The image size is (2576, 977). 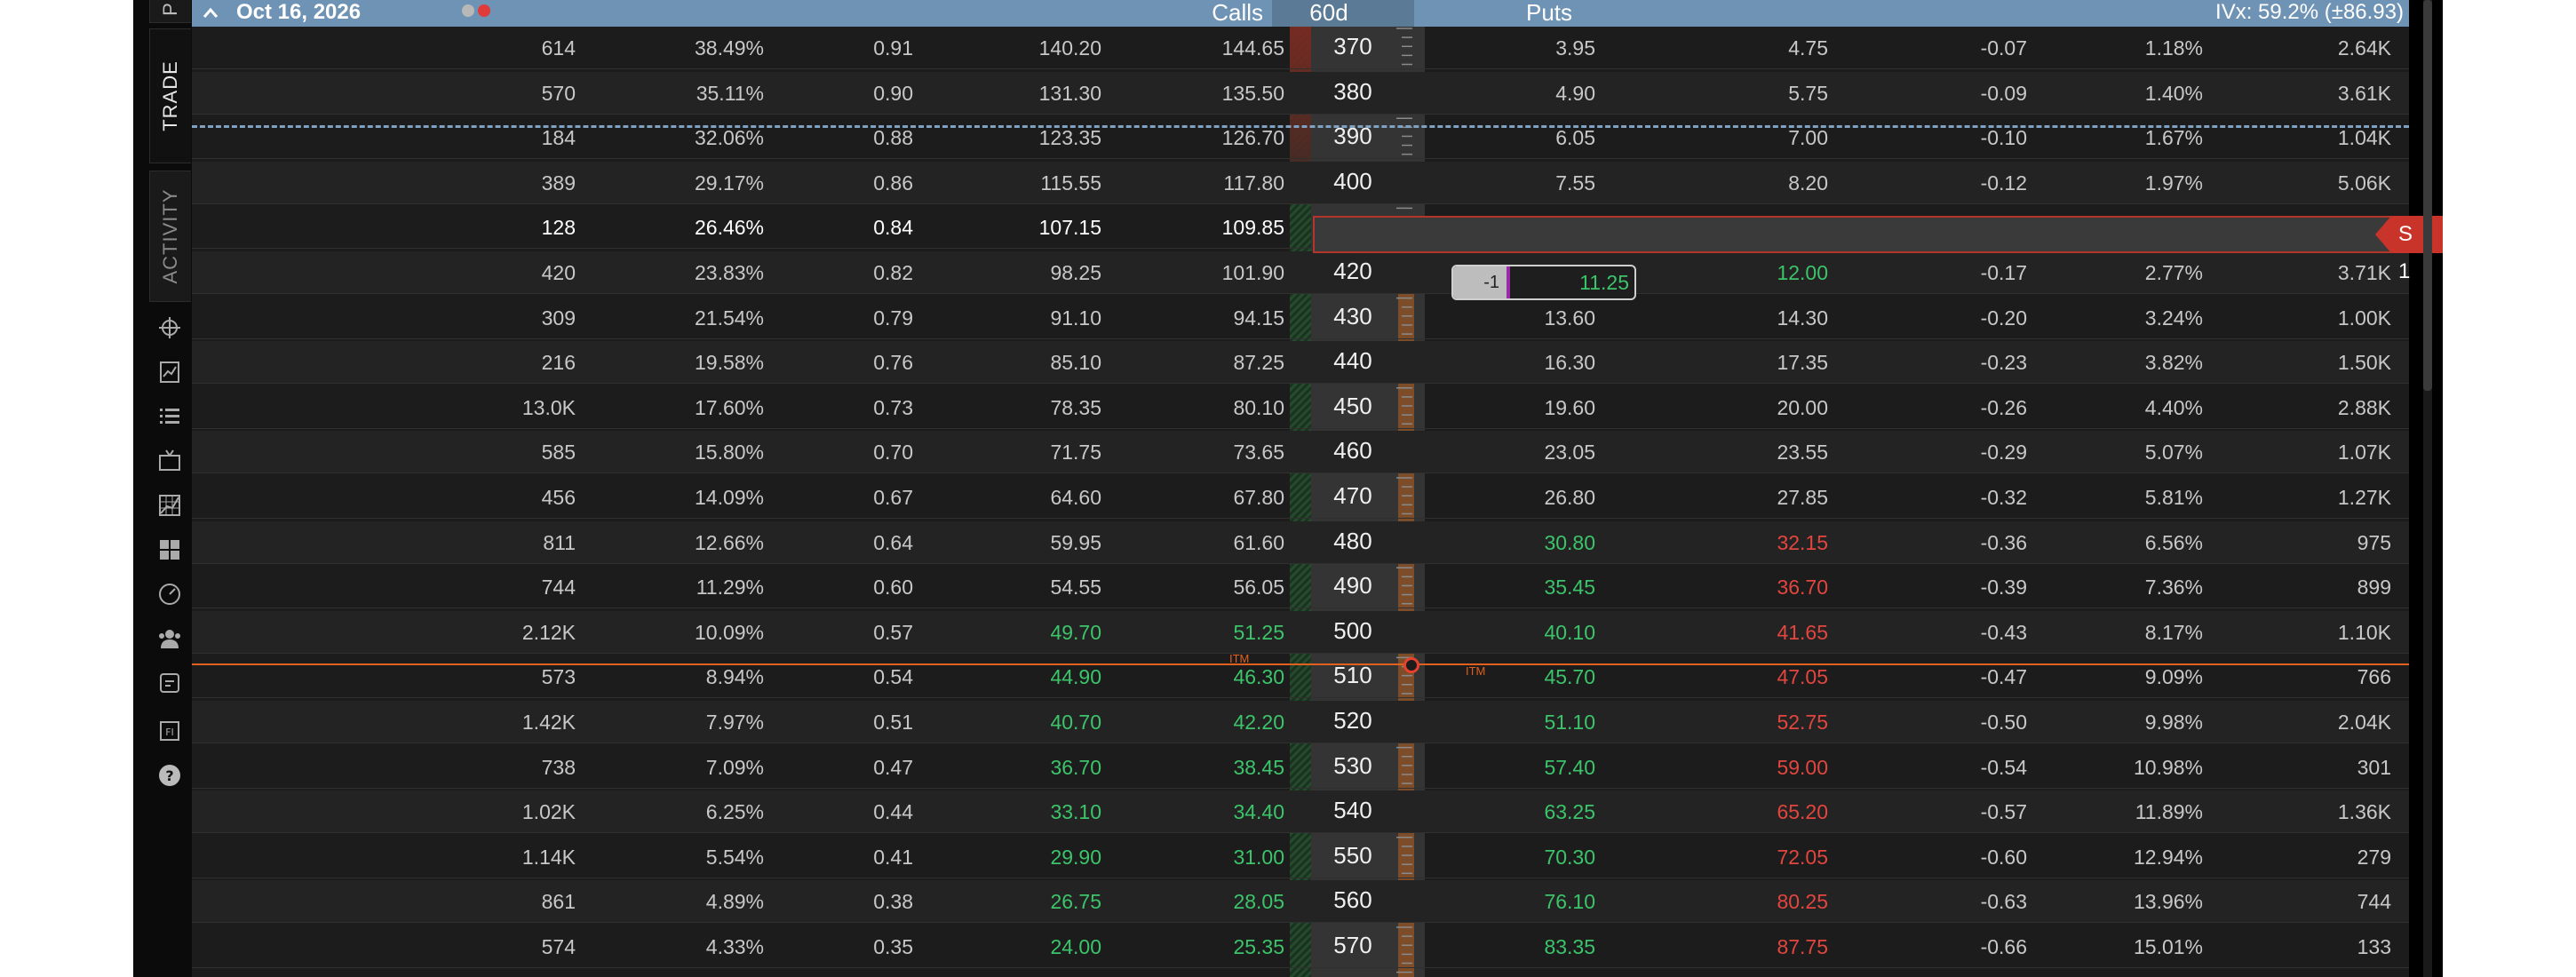 What do you see at coordinates (1569, 587) in the screenshot?
I see `put-bid: 35.45` at bounding box center [1569, 587].